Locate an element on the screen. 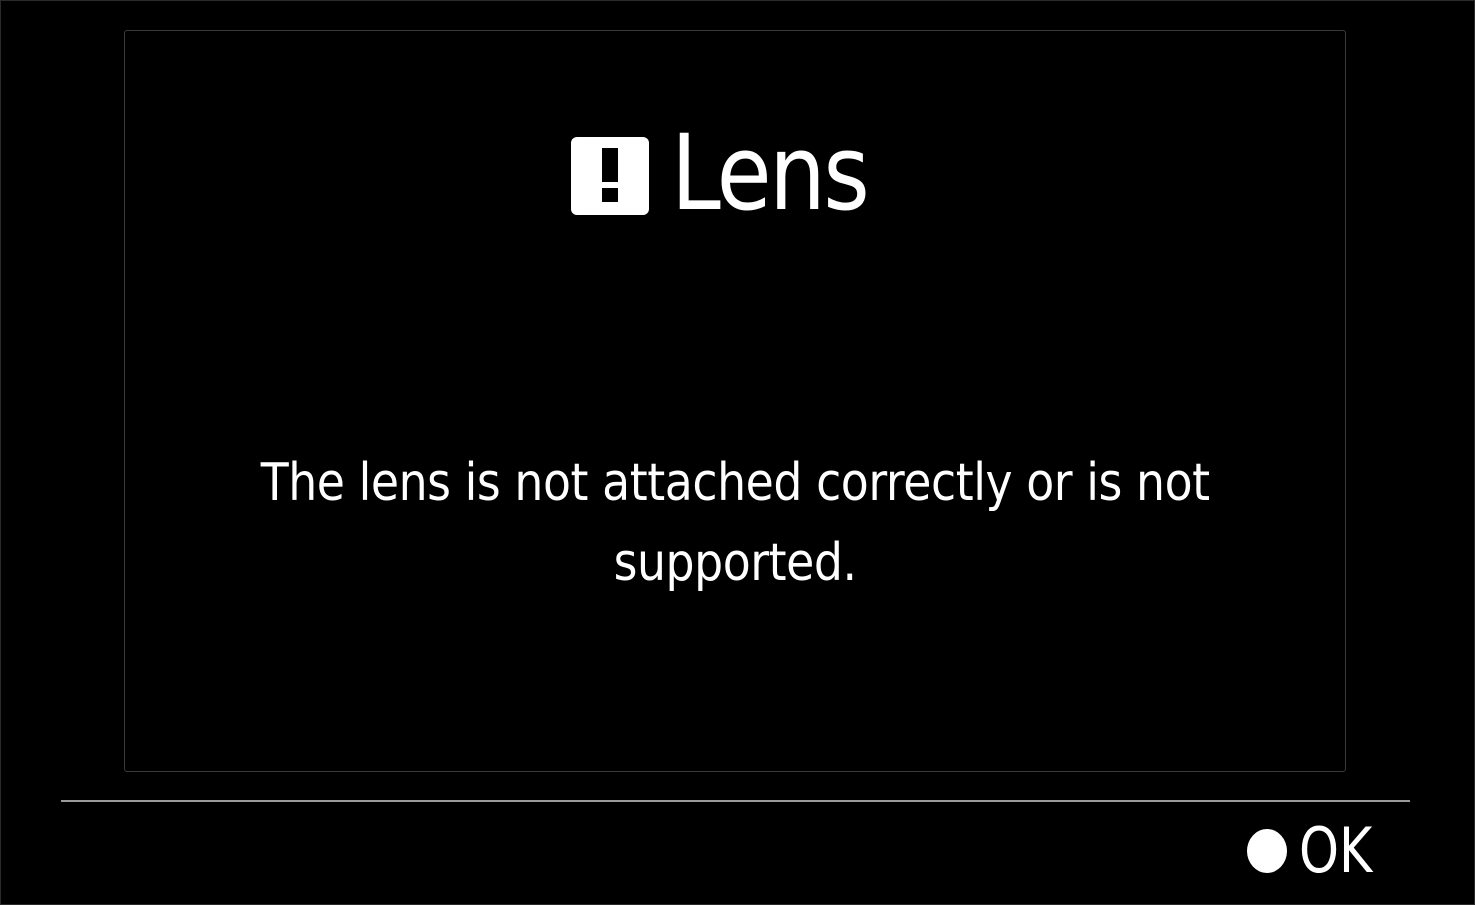 Image resolution: width=1475 pixels, height=905 pixels. ok-circle-icon is located at coordinates (1267, 851).